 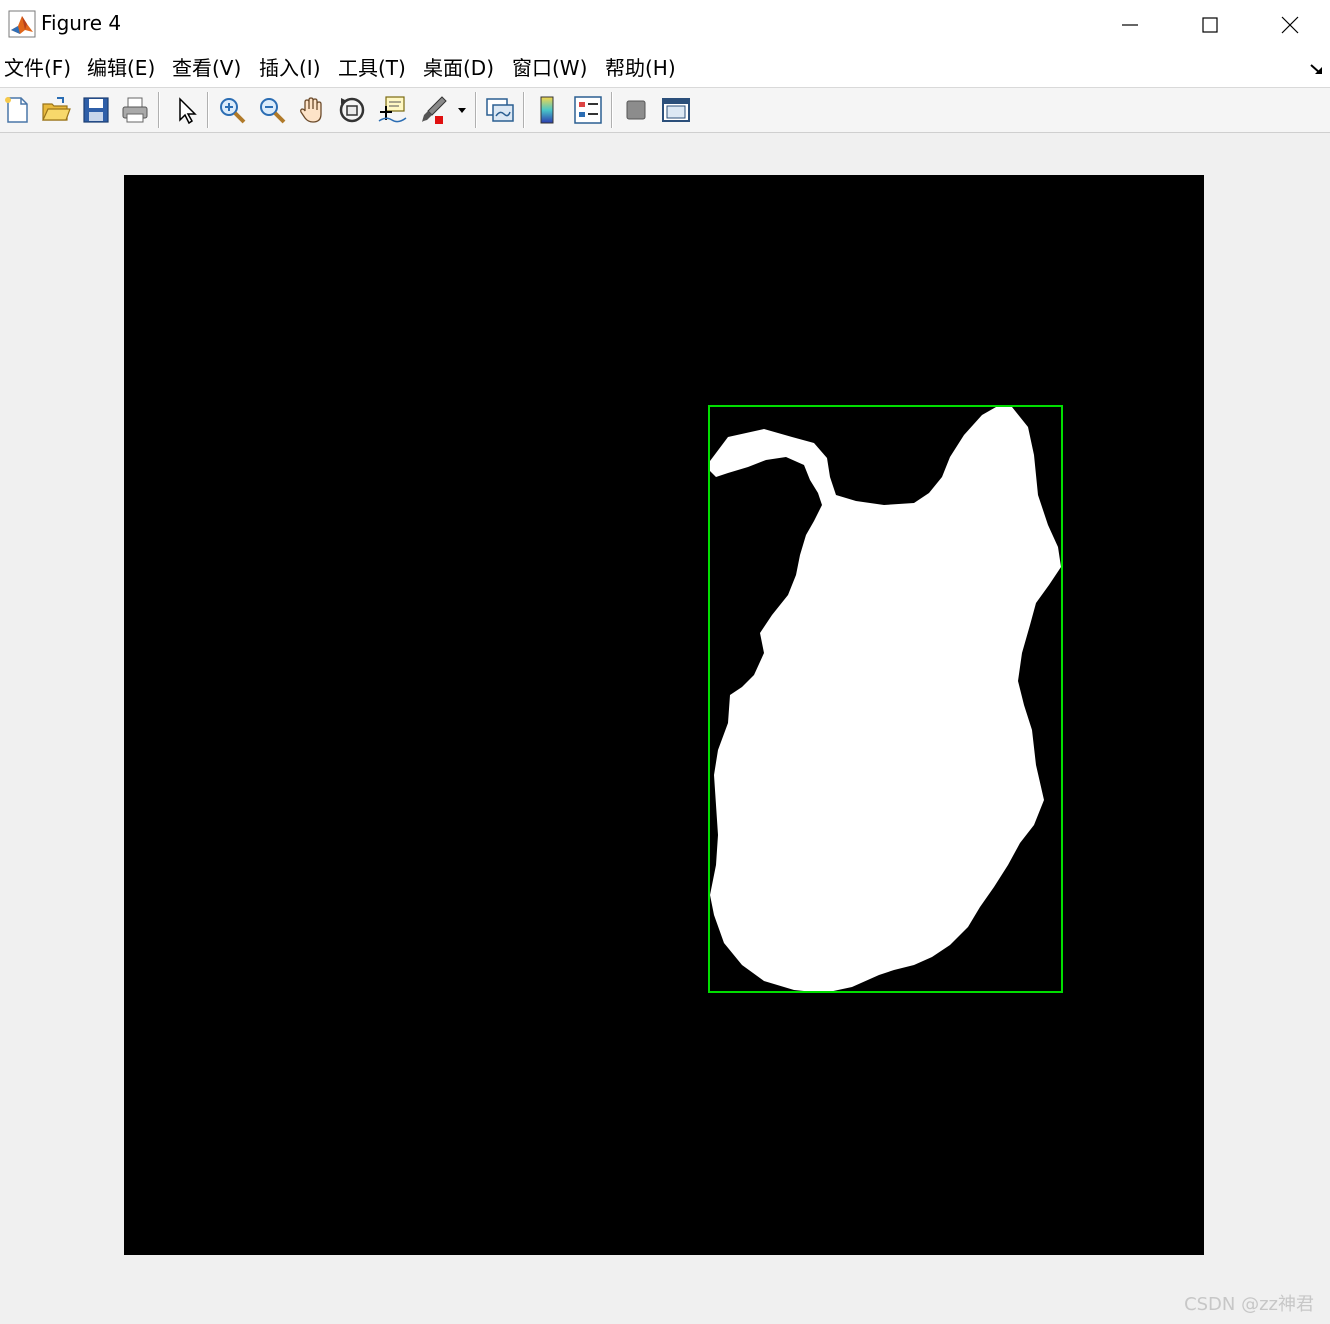 What do you see at coordinates (462, 110) in the screenshot?
I see `brush-dropdown-icon` at bounding box center [462, 110].